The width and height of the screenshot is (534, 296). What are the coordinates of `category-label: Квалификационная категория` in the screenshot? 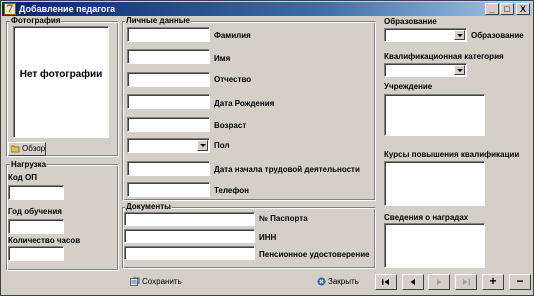 It's located at (444, 56).